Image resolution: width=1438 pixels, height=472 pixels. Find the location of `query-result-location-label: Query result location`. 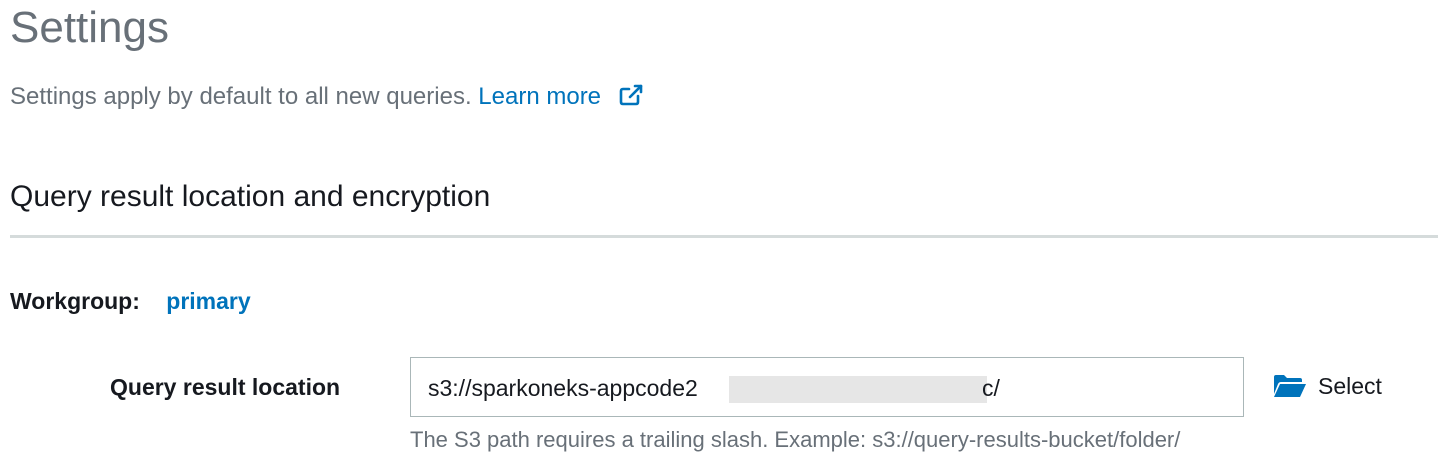

query-result-location-label: Query result location is located at coordinates (225, 387).